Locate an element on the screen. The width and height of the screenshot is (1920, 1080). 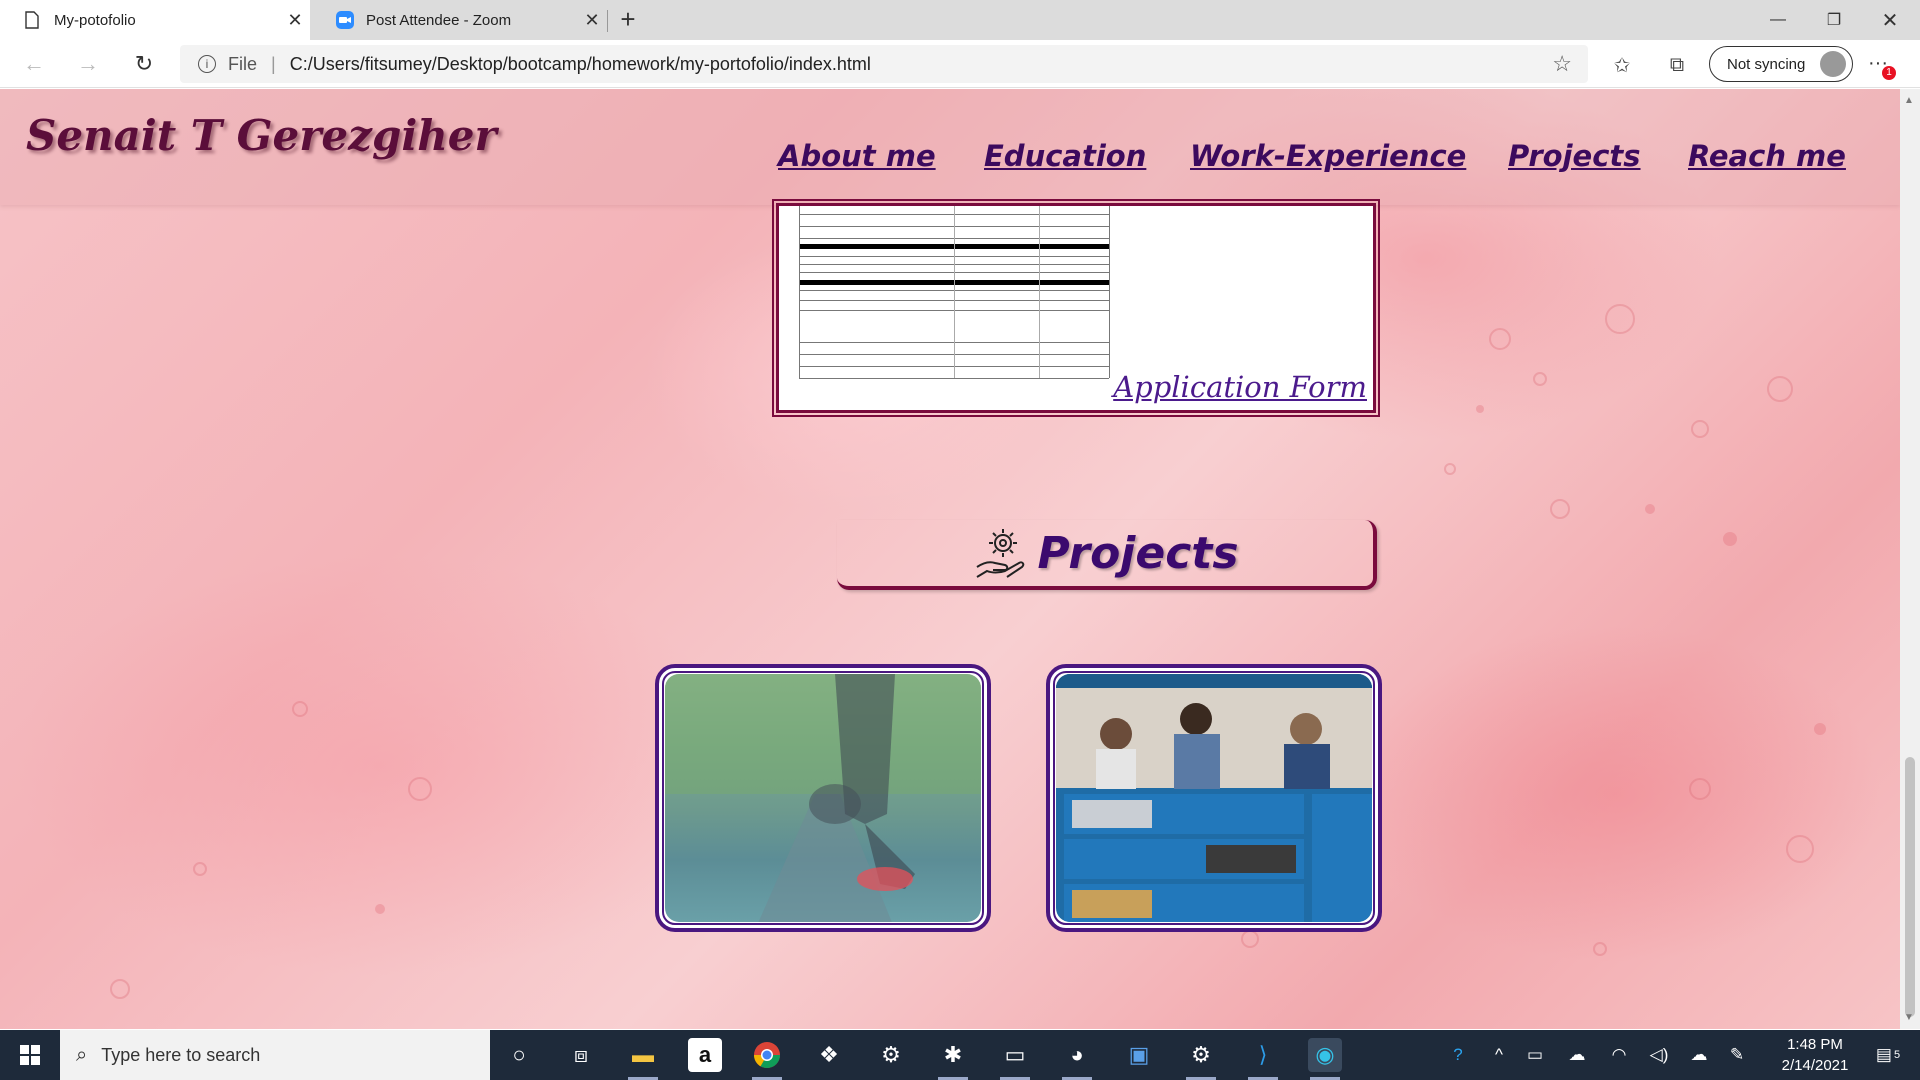
tab-zoom: Post Attendee - Zoom ✕ is located at coordinates (459, 20).